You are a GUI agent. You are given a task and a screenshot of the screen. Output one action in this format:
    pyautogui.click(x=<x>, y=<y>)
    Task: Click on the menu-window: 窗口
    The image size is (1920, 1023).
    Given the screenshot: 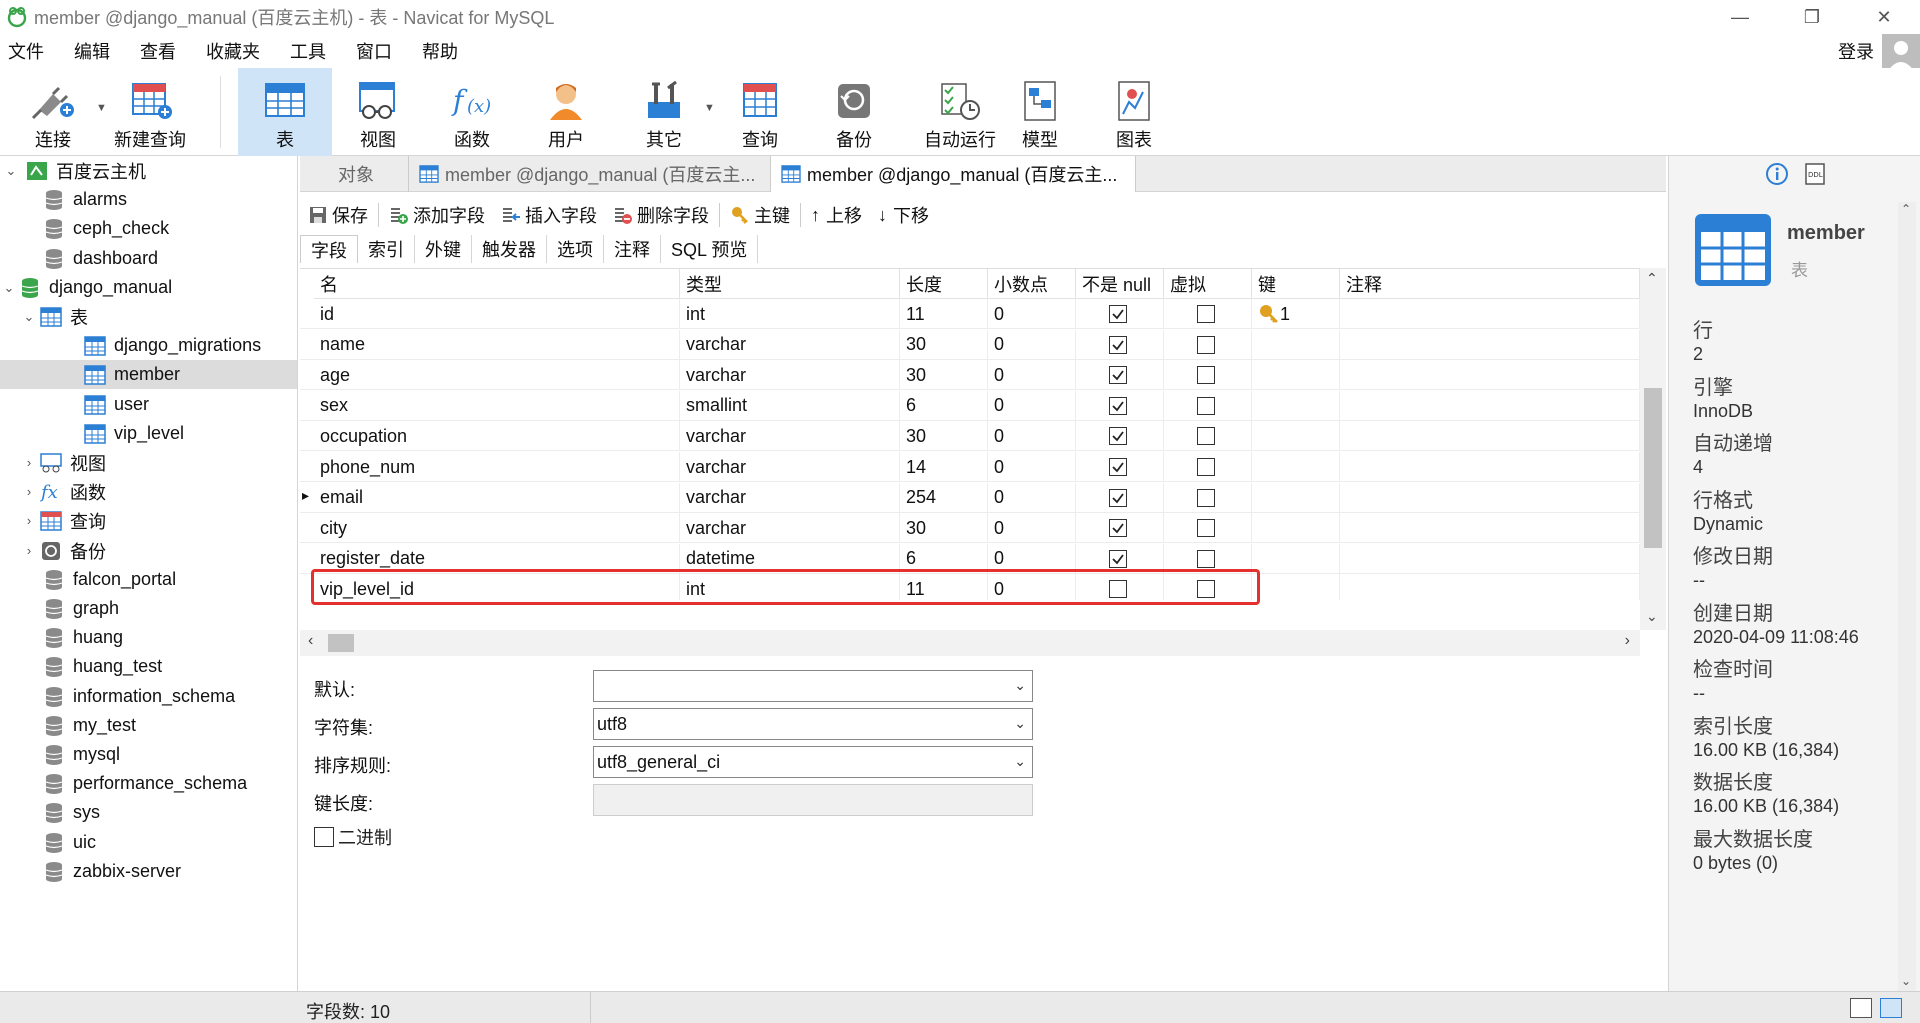 What is the action you would take?
    pyautogui.click(x=376, y=51)
    